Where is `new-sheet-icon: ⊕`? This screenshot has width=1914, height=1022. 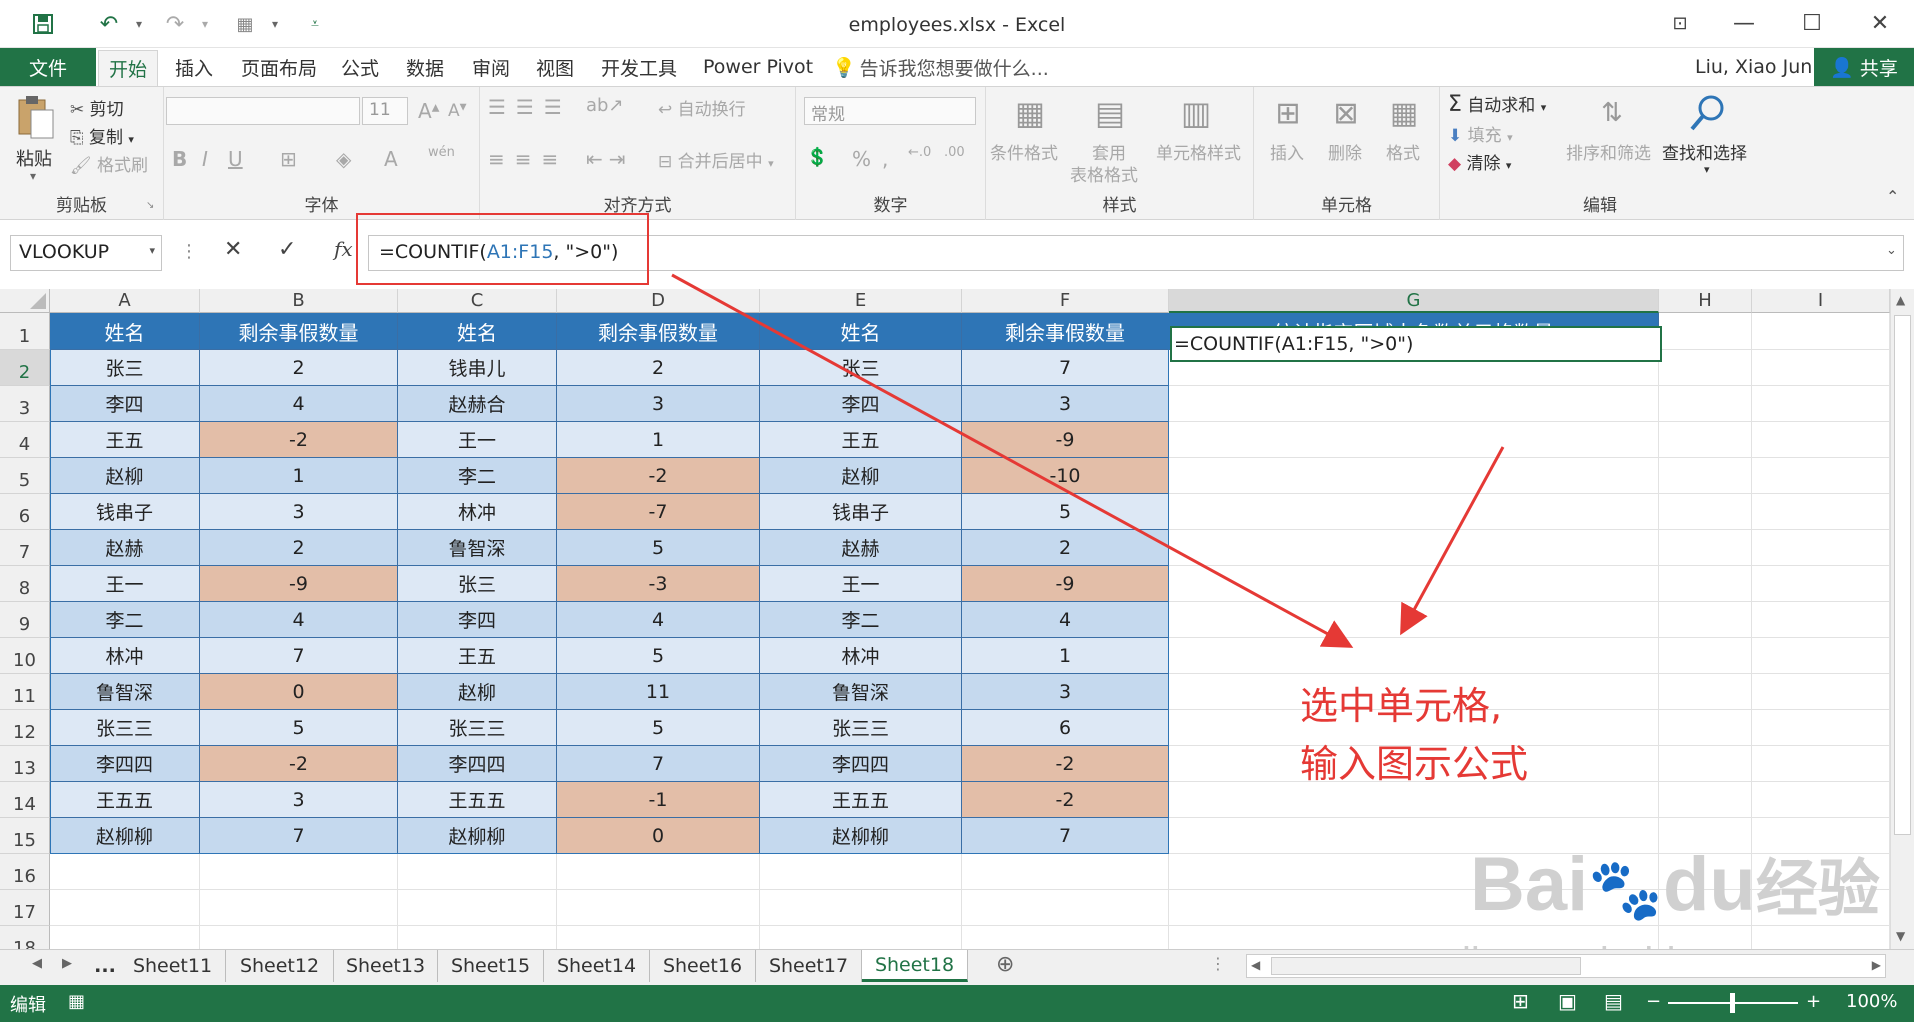
new-sheet-icon: ⊕ is located at coordinates (1005, 964).